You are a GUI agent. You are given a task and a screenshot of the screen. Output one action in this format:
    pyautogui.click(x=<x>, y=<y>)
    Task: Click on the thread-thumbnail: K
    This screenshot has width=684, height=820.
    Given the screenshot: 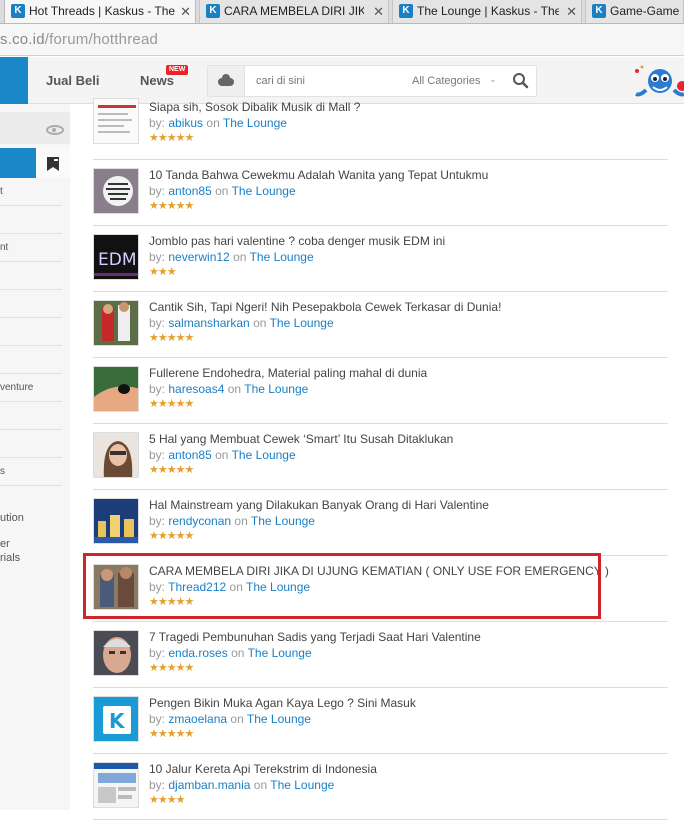 What is the action you would take?
    pyautogui.click(x=116, y=719)
    